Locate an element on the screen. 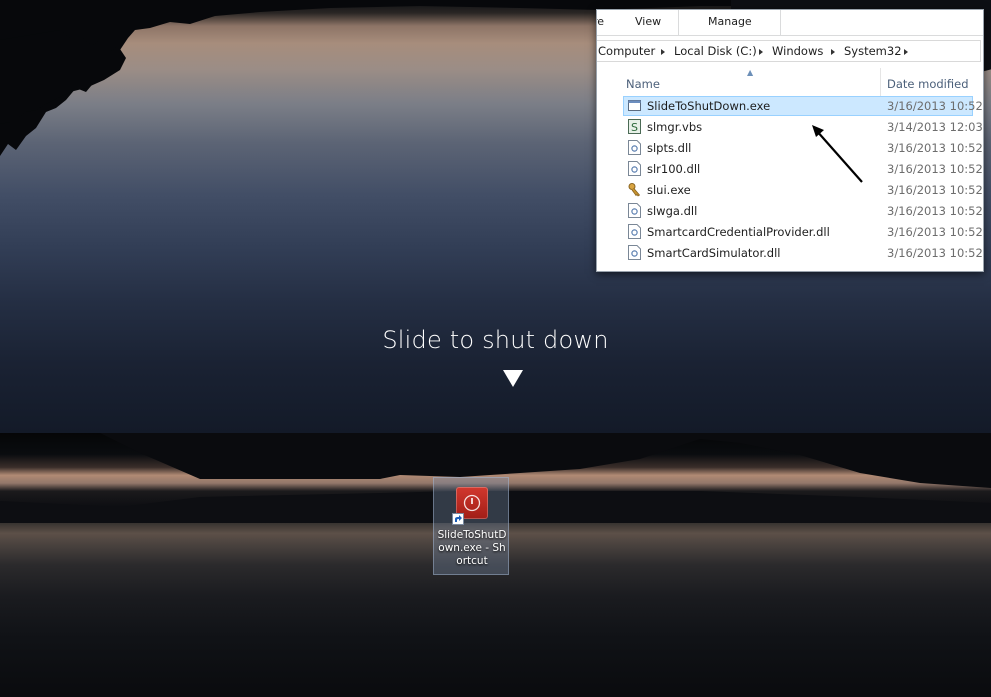 This screenshot has width=991, height=697. file-name: slwga.dll is located at coordinates (672, 211).